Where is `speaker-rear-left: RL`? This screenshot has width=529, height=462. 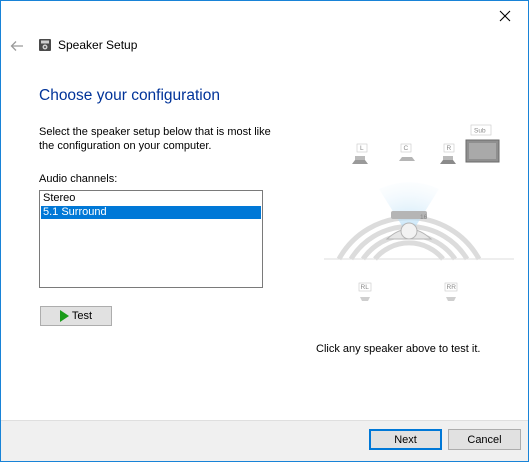 speaker-rear-left: RL is located at coordinates (365, 291).